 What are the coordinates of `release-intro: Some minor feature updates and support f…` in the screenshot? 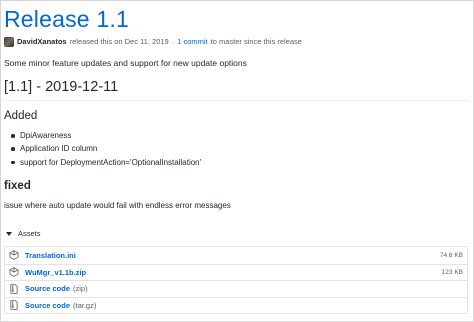 It's located at (125, 63).